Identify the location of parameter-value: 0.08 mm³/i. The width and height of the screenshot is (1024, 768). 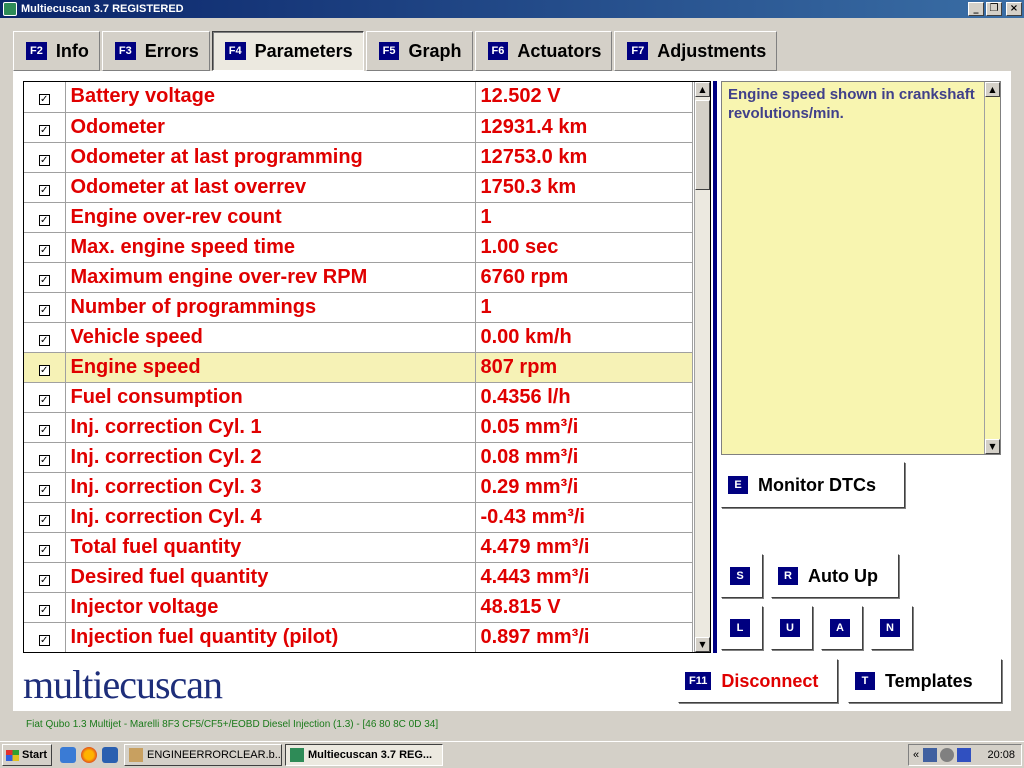
(584, 457).